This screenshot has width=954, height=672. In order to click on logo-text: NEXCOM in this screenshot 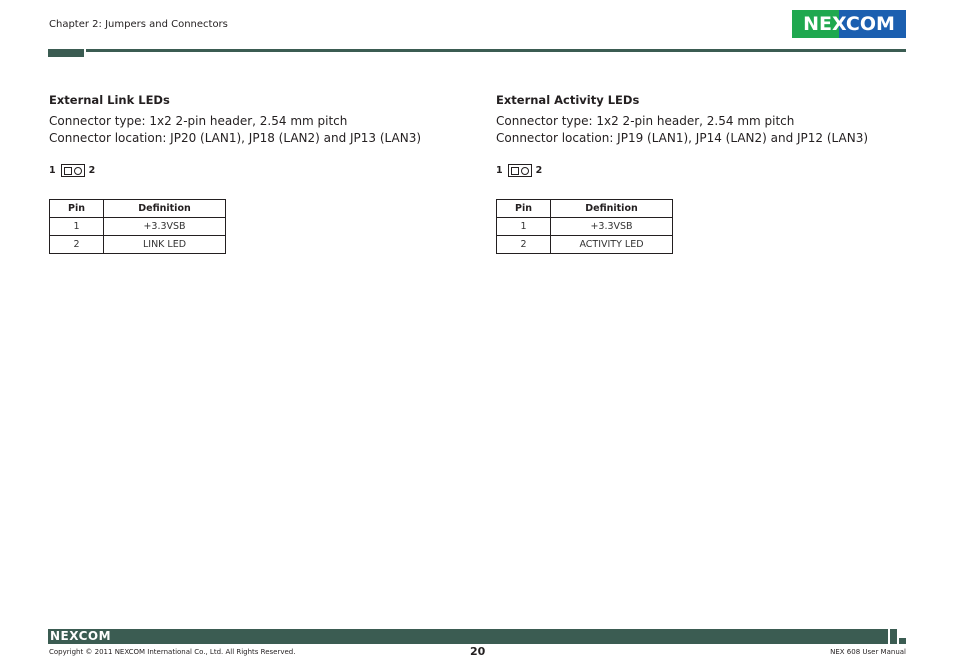, I will do `click(849, 24)`.